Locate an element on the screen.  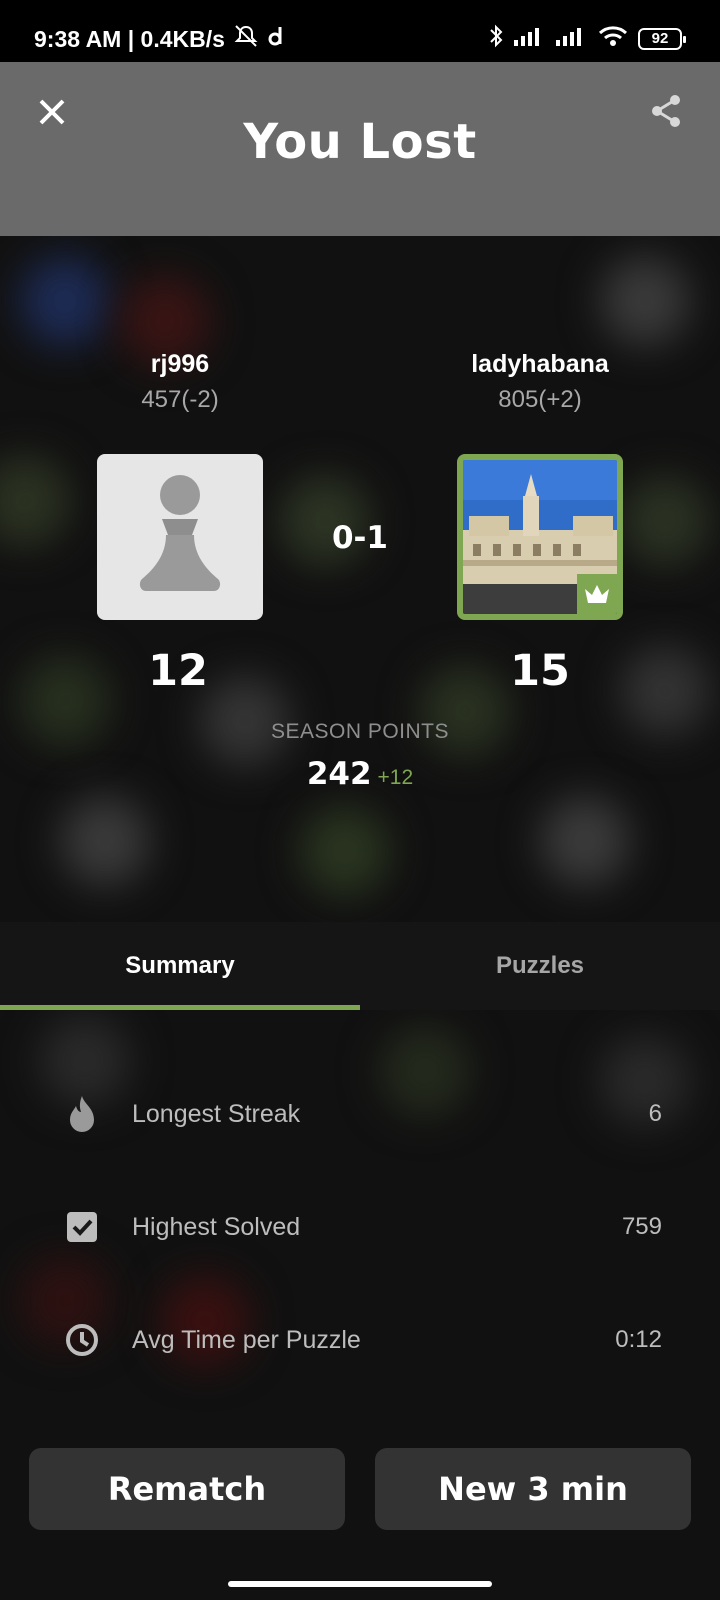
player-right-avatar is located at coordinates (540, 537).